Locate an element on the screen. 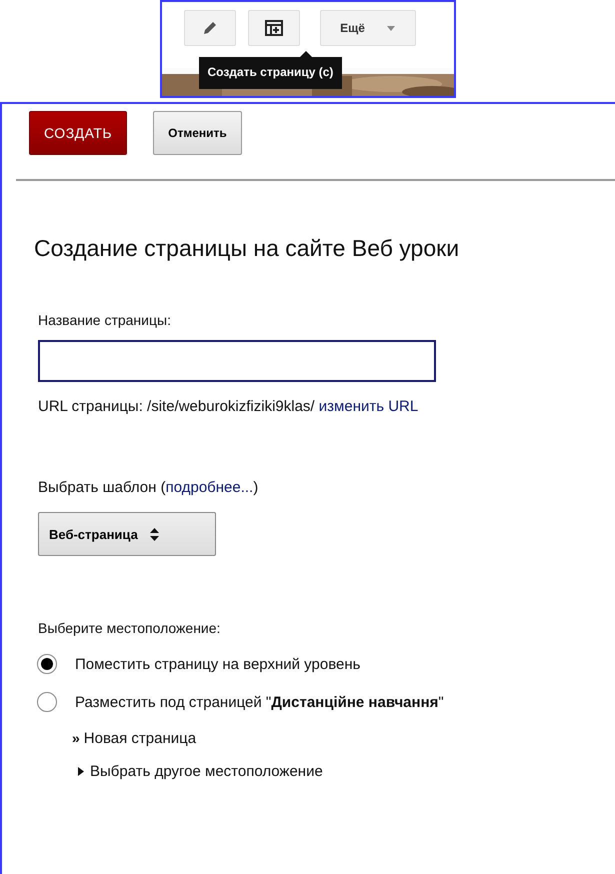 This screenshot has height=874, width=615. new-page-label: Новая страница is located at coordinates (140, 738).